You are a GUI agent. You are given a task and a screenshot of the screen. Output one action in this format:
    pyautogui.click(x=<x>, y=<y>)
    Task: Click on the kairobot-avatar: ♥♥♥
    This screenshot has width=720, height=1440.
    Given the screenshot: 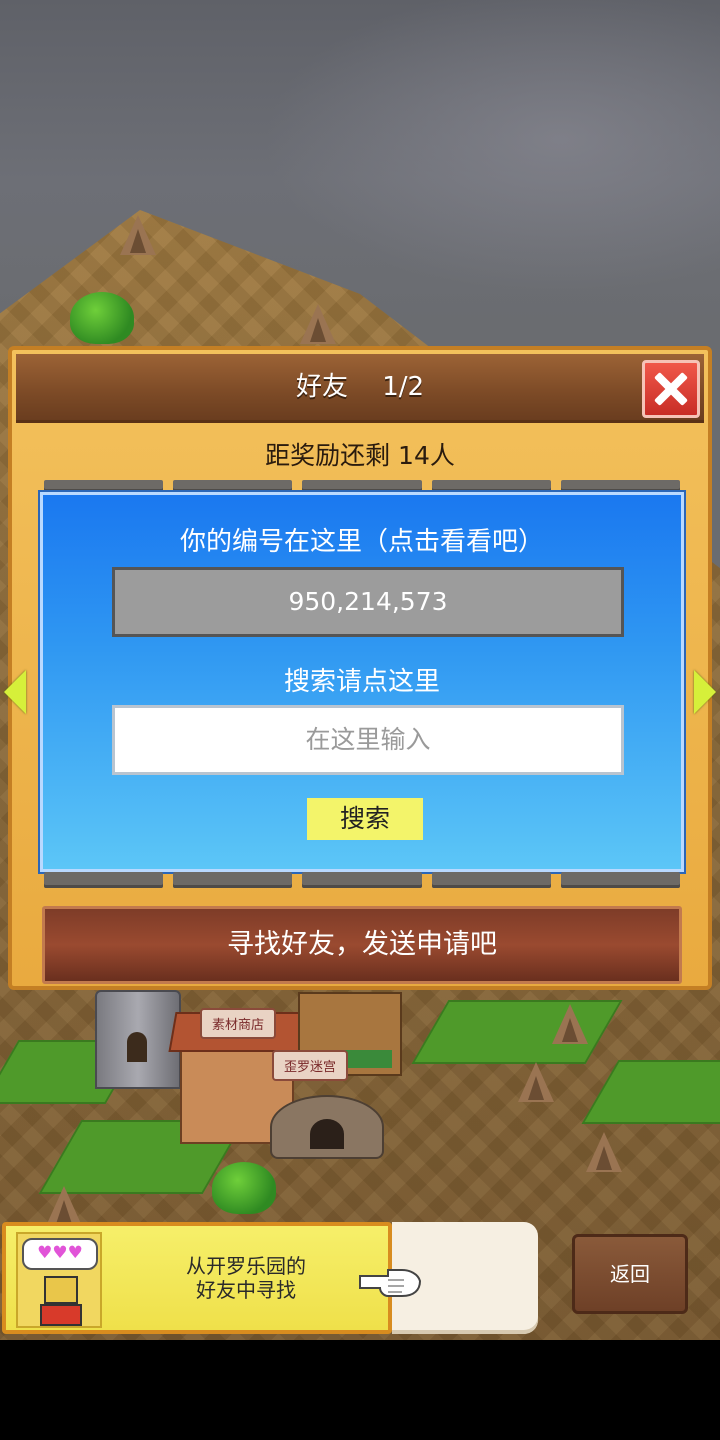 What is the action you would take?
    pyautogui.click(x=59, y=1280)
    